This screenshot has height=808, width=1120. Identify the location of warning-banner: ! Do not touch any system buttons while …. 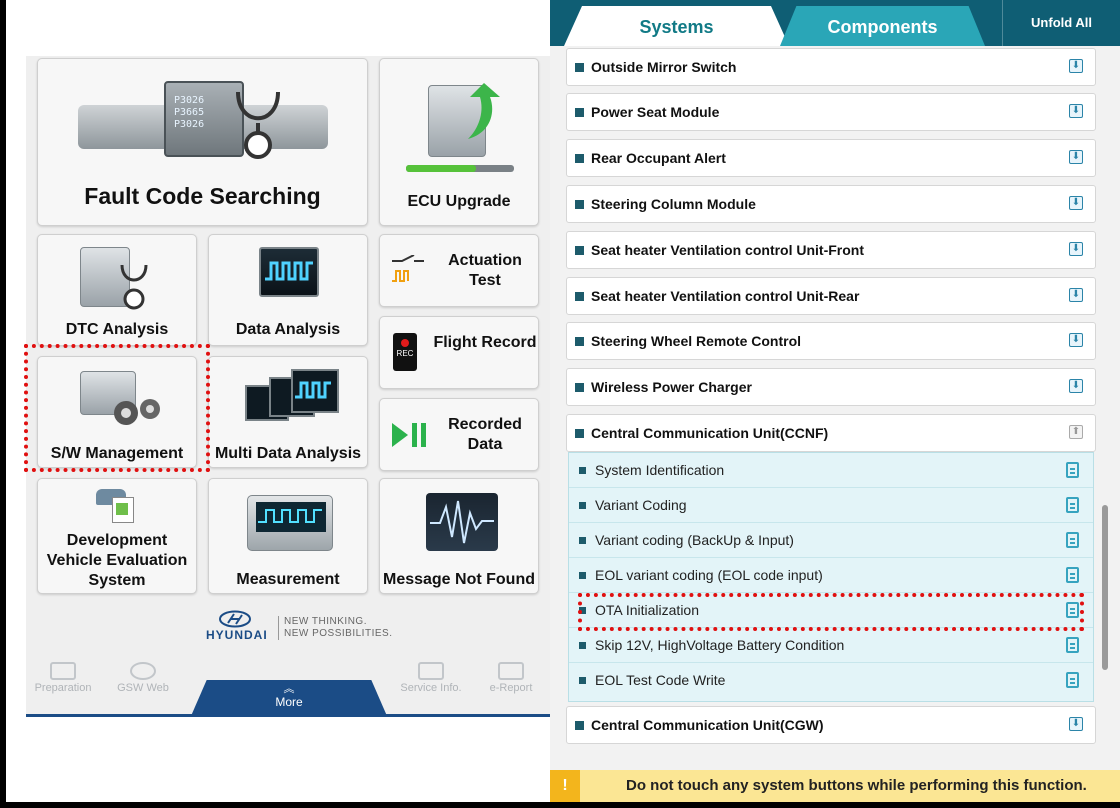
(835, 786).